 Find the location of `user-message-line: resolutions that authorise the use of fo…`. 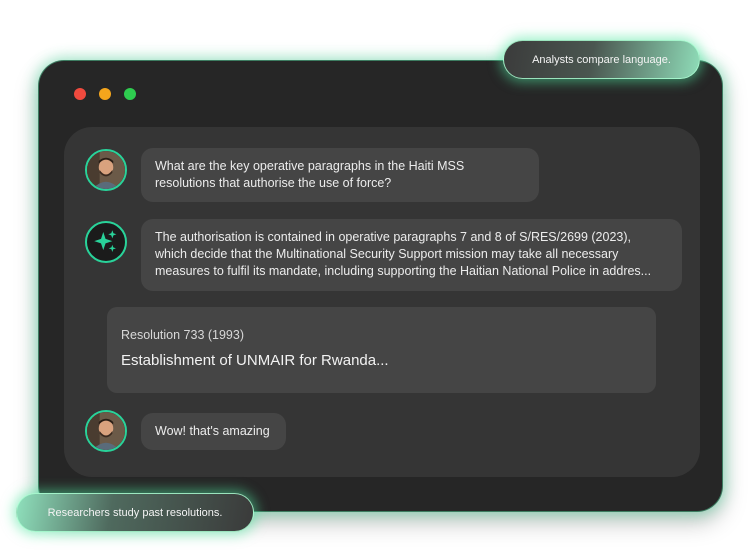

user-message-line: resolutions that authorise the use of fo… is located at coordinates (273, 183).